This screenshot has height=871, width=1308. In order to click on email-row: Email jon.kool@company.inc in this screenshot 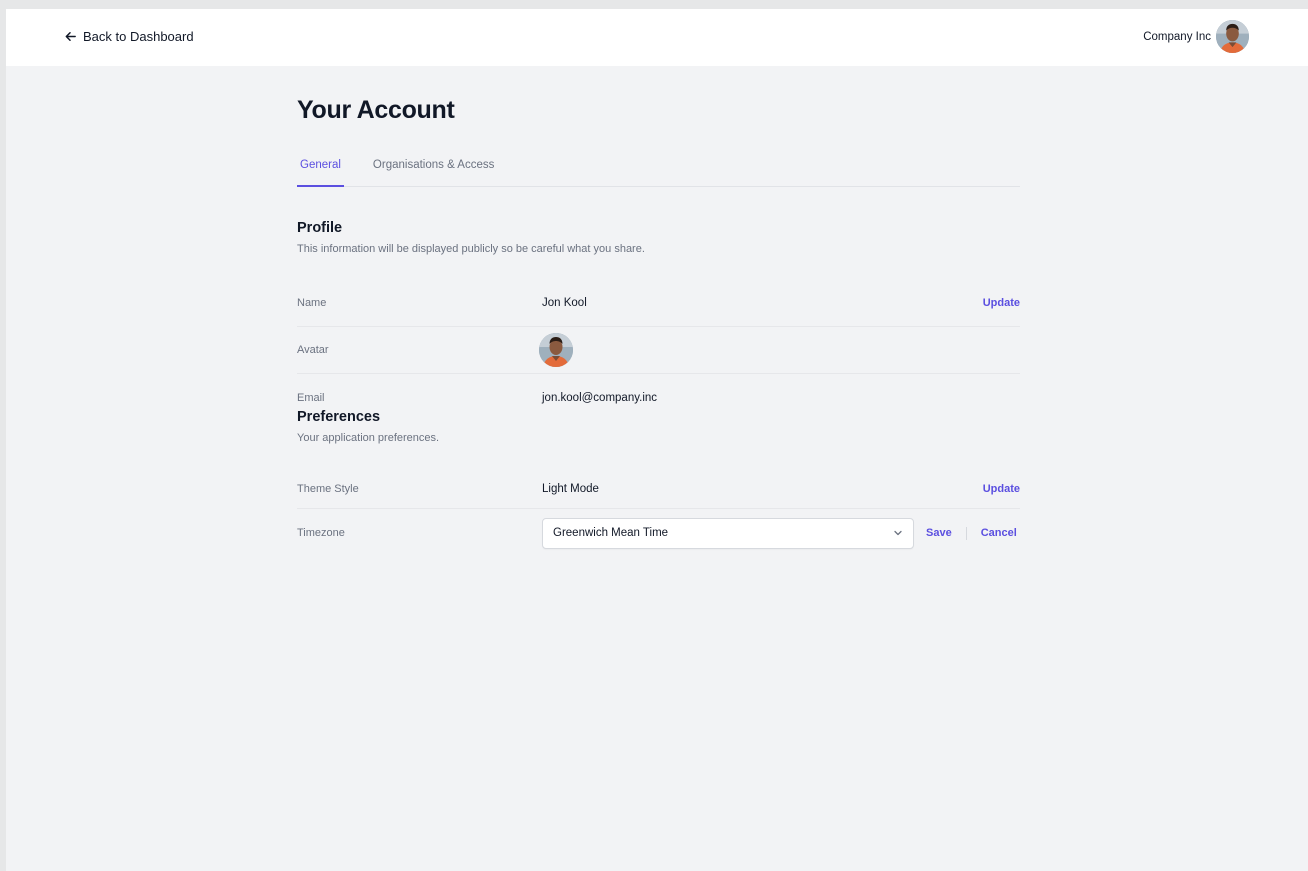, I will do `click(658, 398)`.